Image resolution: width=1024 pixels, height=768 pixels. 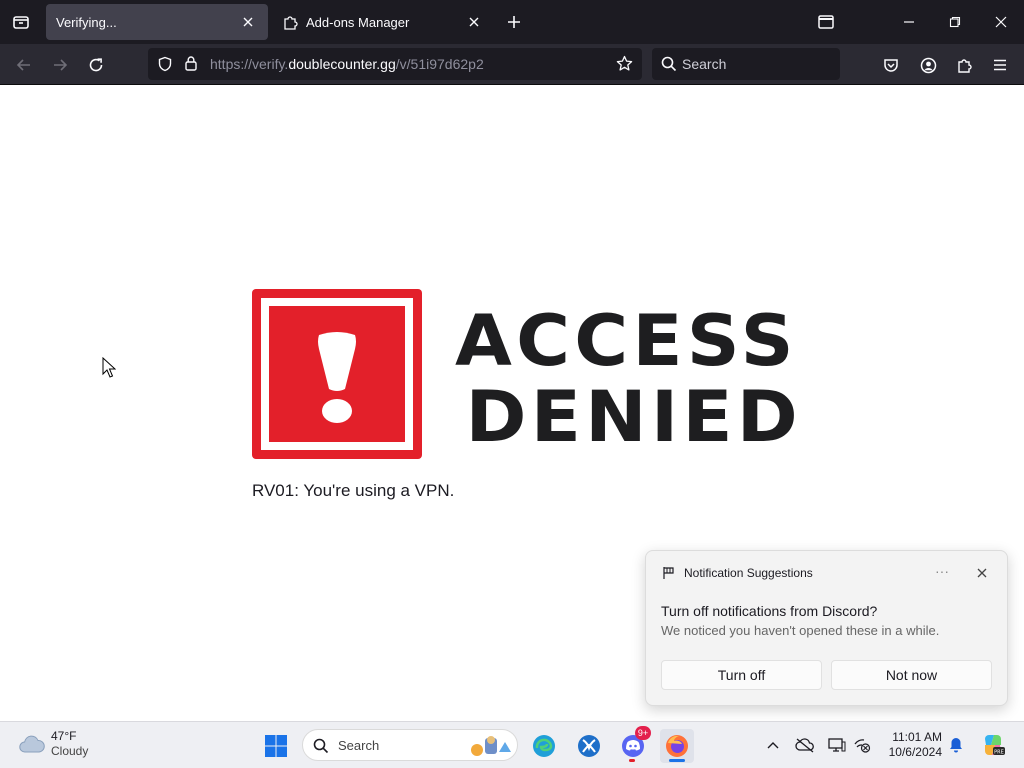 What do you see at coordinates (741, 675) in the screenshot?
I see `turn-off-button: Turn off` at bounding box center [741, 675].